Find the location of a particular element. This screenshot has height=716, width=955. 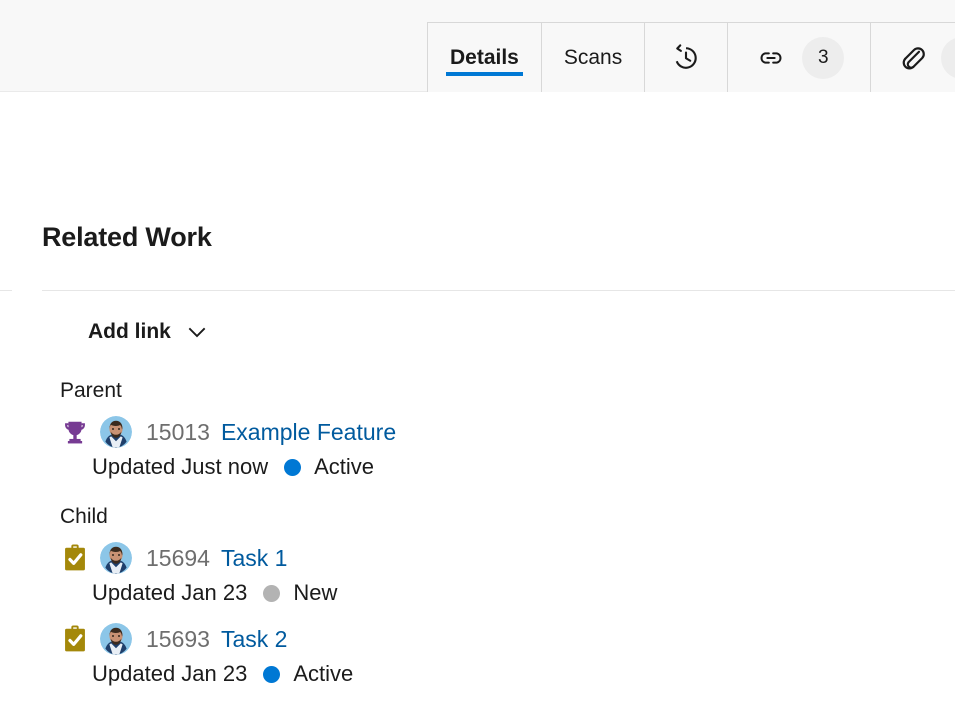

link-icon is located at coordinates (771, 58).